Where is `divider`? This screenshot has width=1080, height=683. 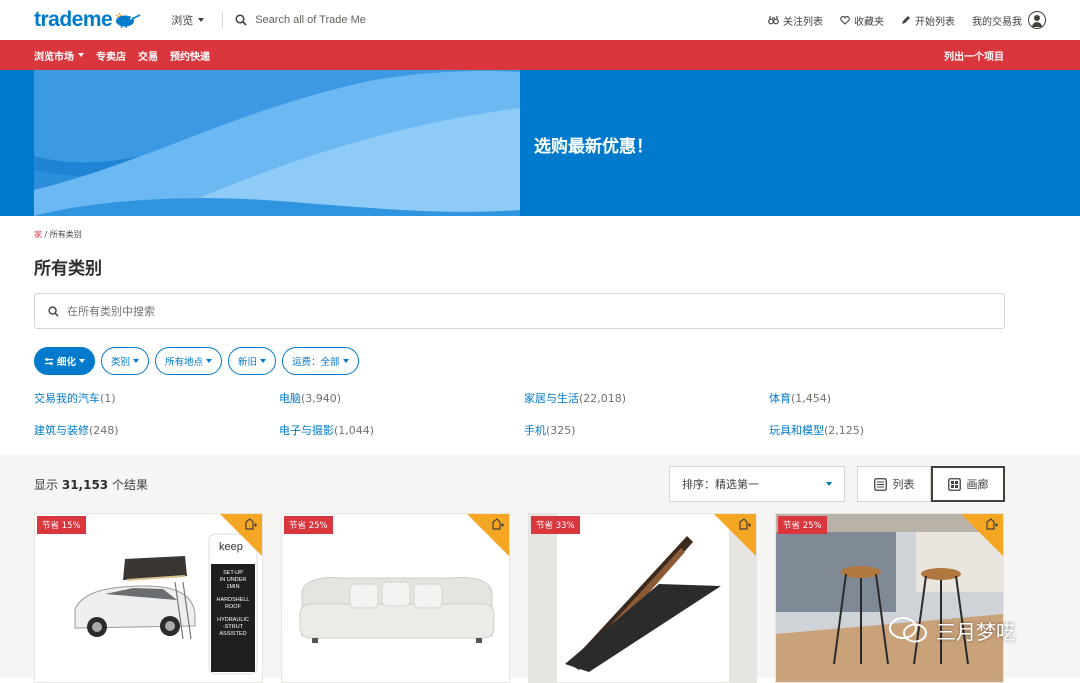 divider is located at coordinates (223, 20).